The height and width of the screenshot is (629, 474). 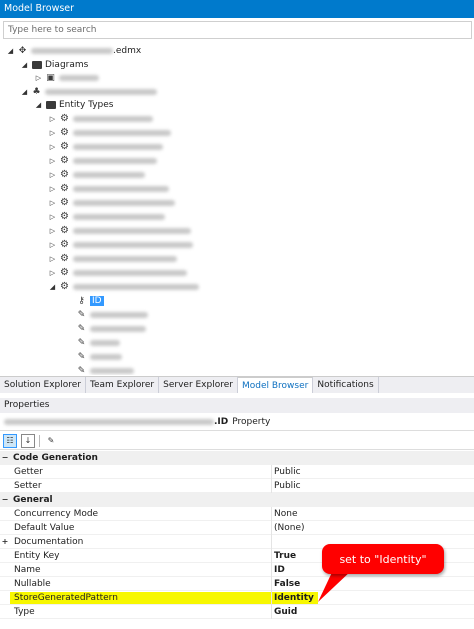 What do you see at coordinates (346, 385) in the screenshot?
I see `tab-notifications: Notifications` at bounding box center [346, 385].